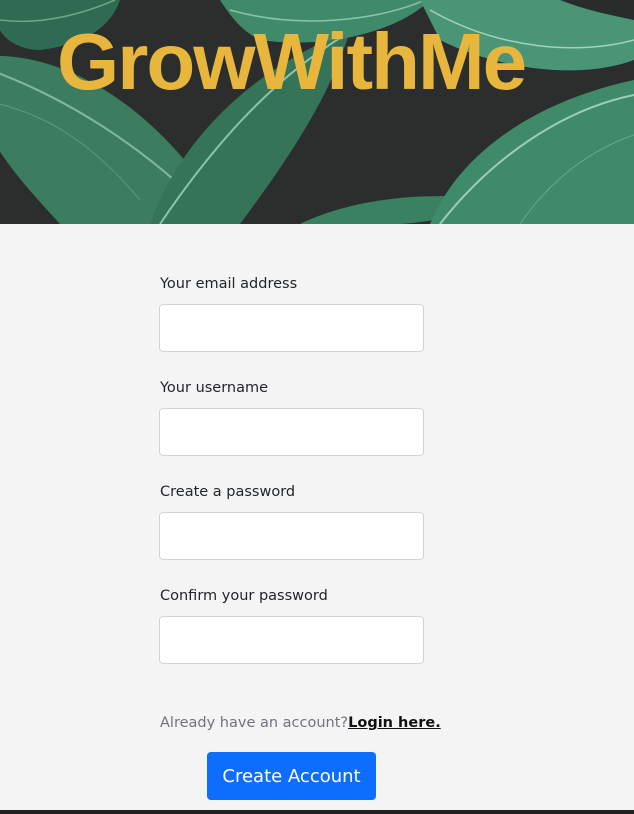 This screenshot has height=814, width=634. What do you see at coordinates (292, 61) in the screenshot?
I see `brand-title: GrowWithMe` at bounding box center [292, 61].